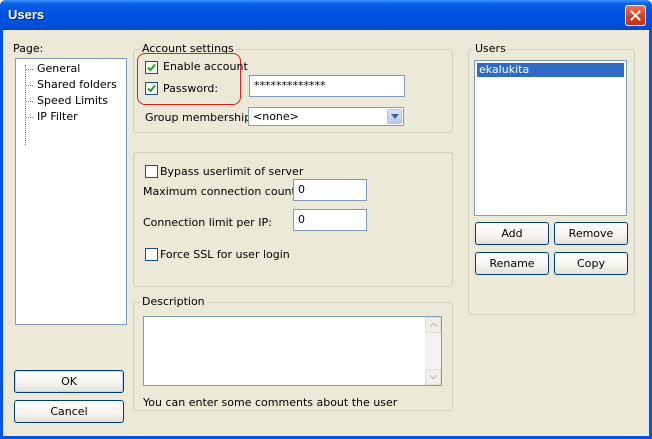 The width and height of the screenshot is (652, 439). I want to click on enable-account-checkbox, so click(151, 67).